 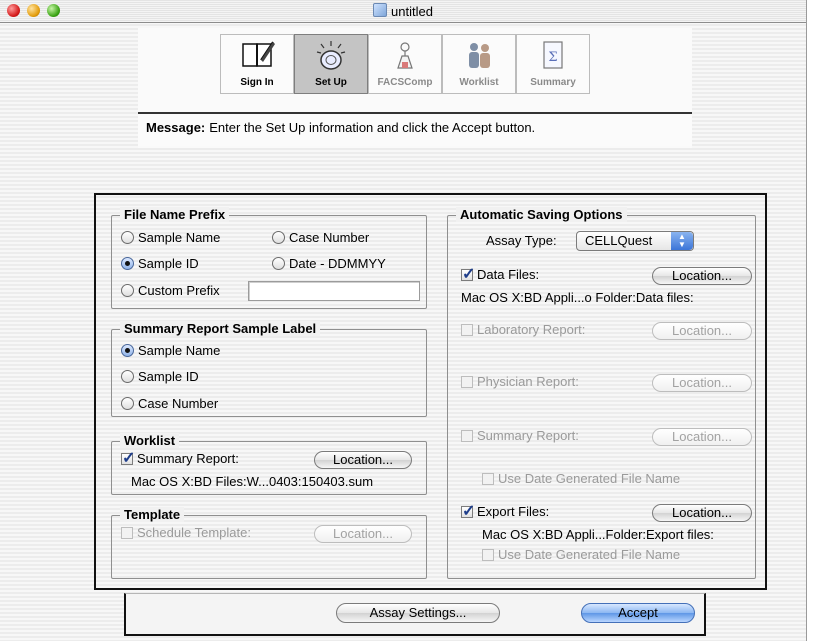 What do you see at coordinates (505, 511) in the screenshot?
I see `export-files-checkbox: Export Files:` at bounding box center [505, 511].